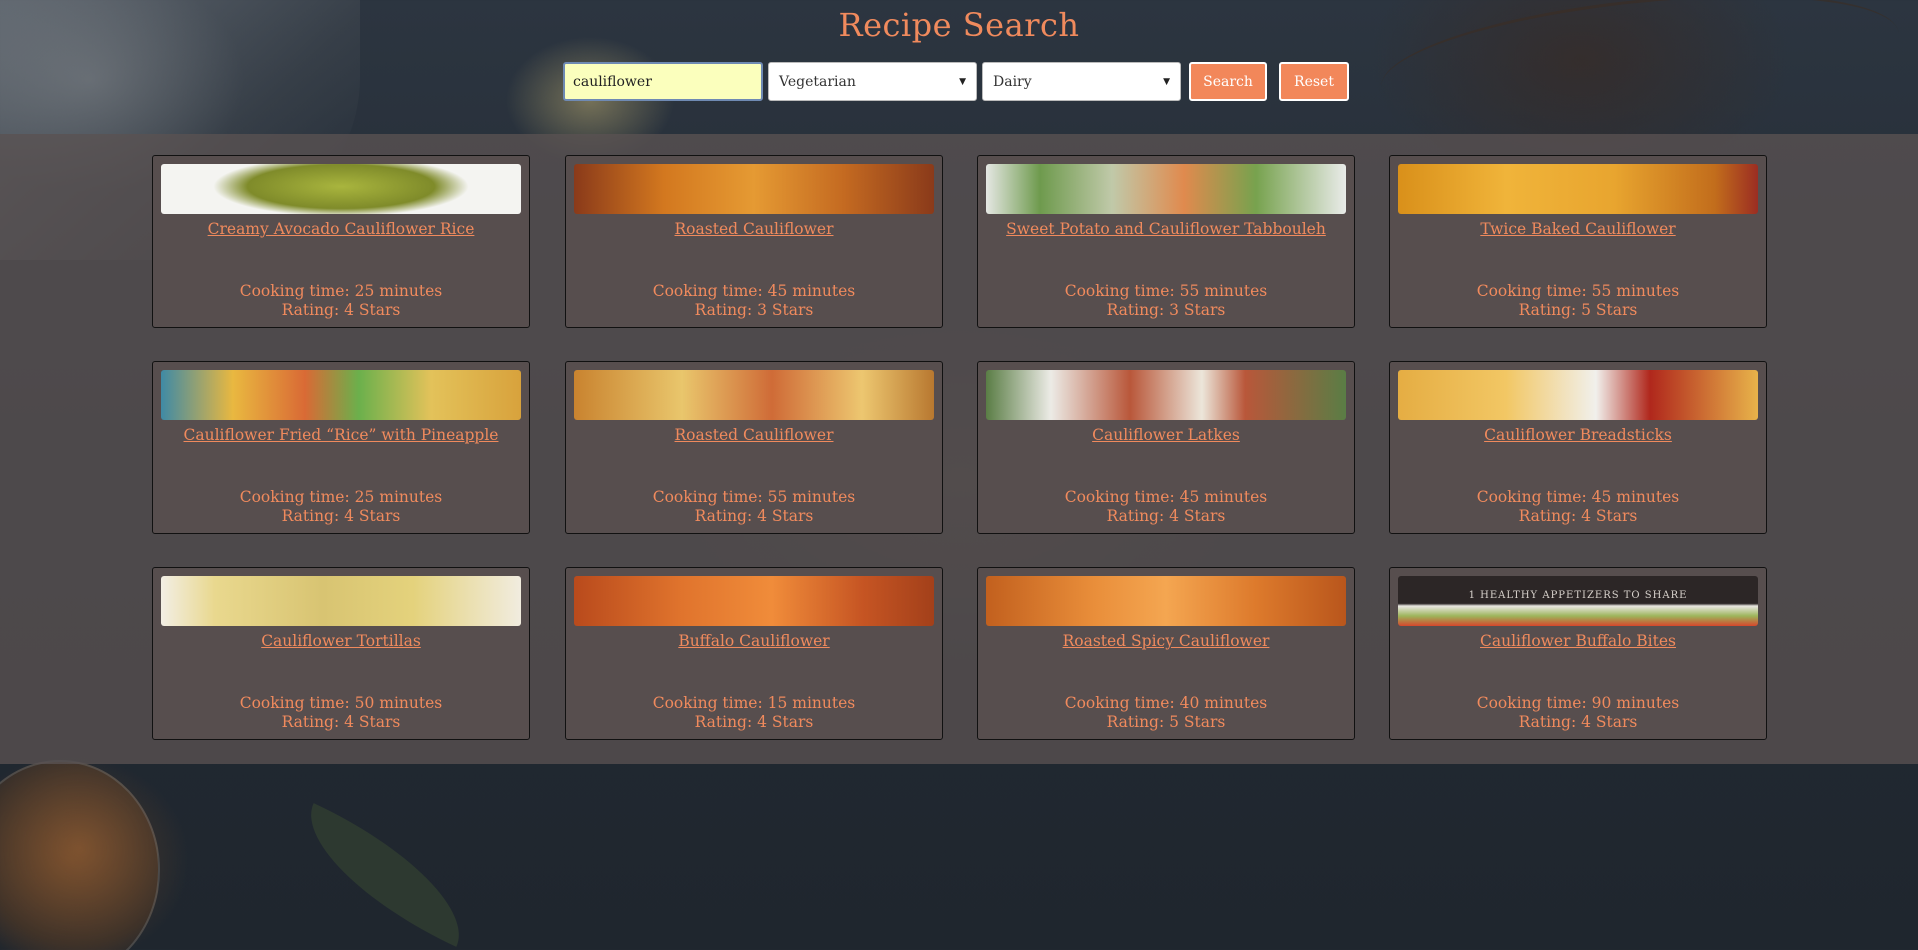  I want to click on background-cookies, so click(80, 855).